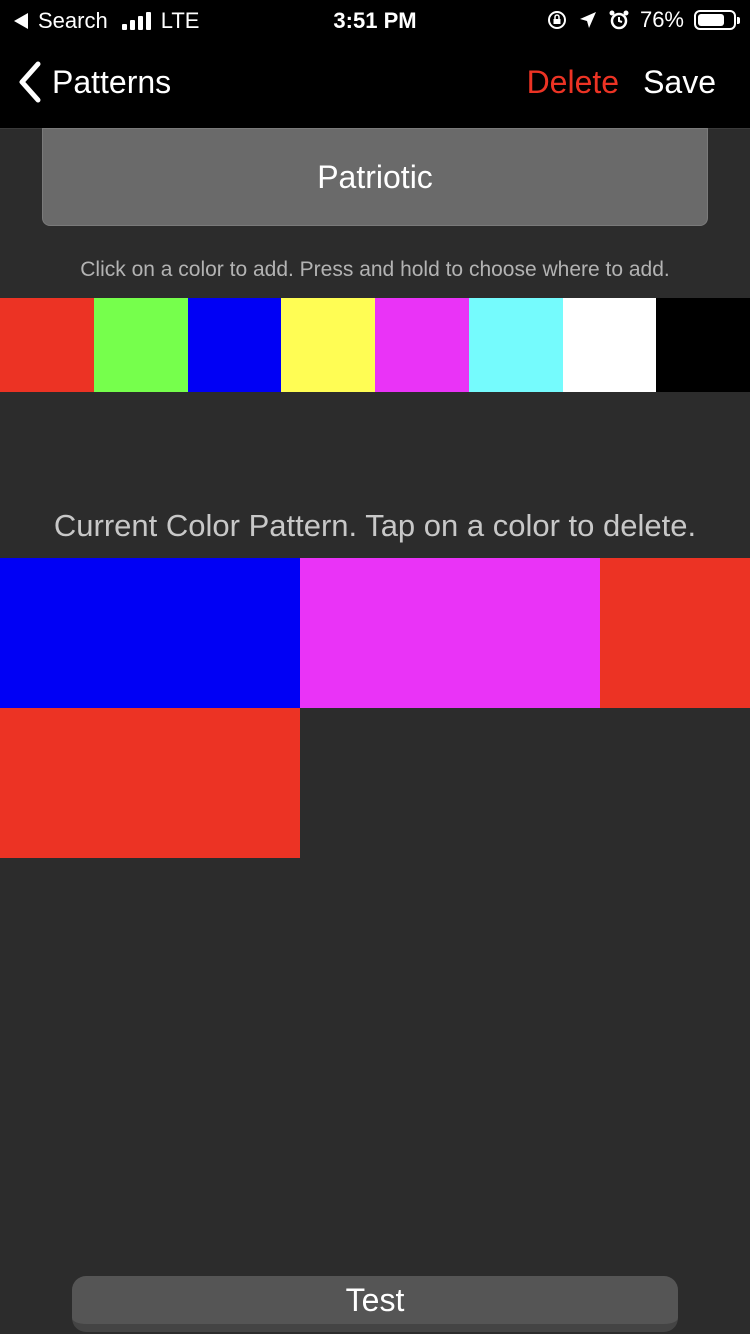 The width and height of the screenshot is (750, 1334). Describe the element at coordinates (375, 84) in the screenshot. I see `navigation-bar: Patterns Delete Save` at that location.